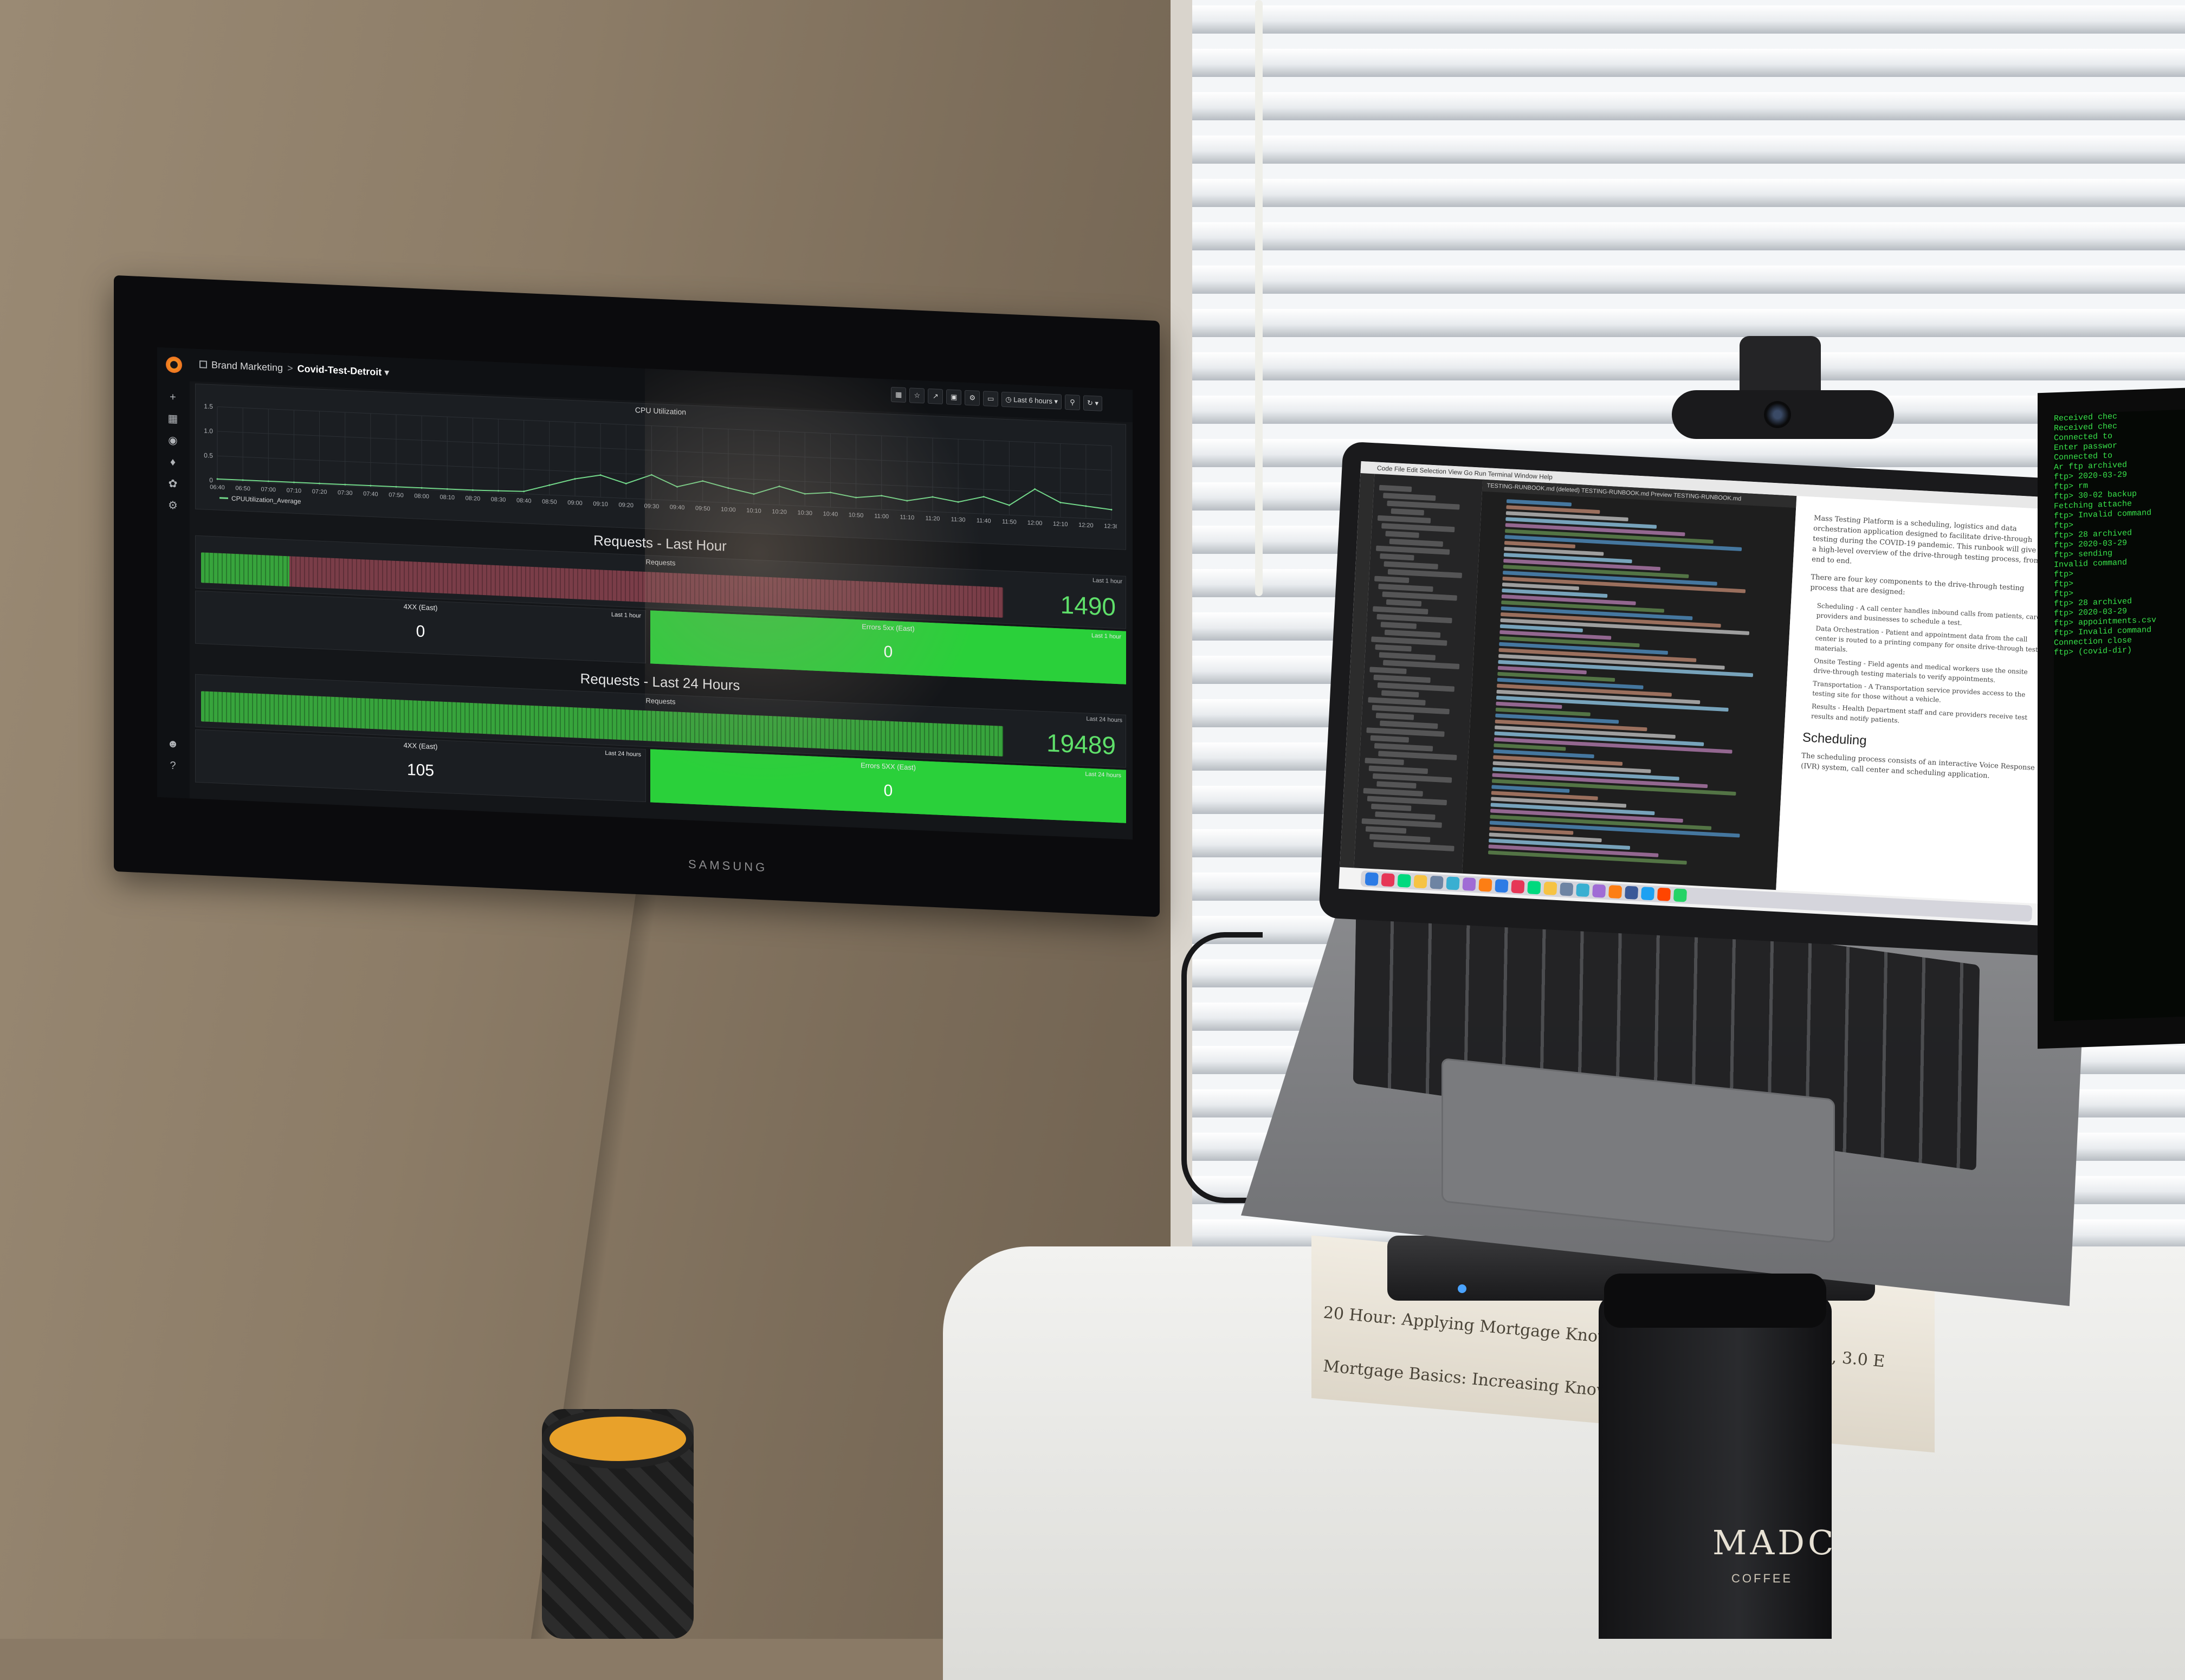 The height and width of the screenshot is (1680, 2185). Describe the element at coordinates (1072, 403) in the screenshot. I see `zoom-out-icon: ⚲` at that location.